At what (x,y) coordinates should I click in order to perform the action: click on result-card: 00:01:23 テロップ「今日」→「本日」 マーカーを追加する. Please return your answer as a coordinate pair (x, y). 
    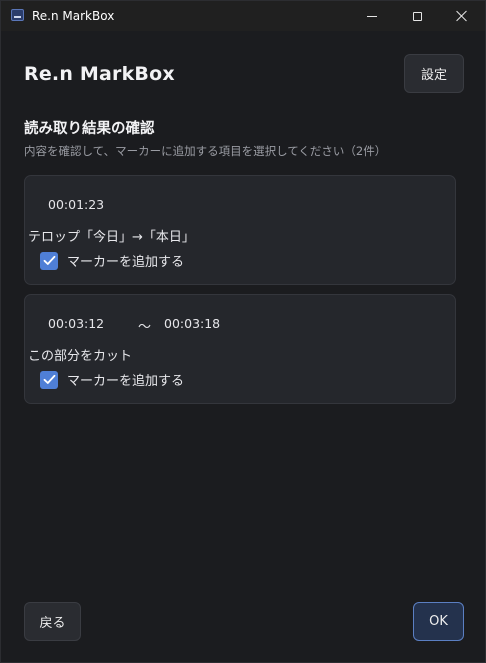
    Looking at the image, I should click on (240, 230).